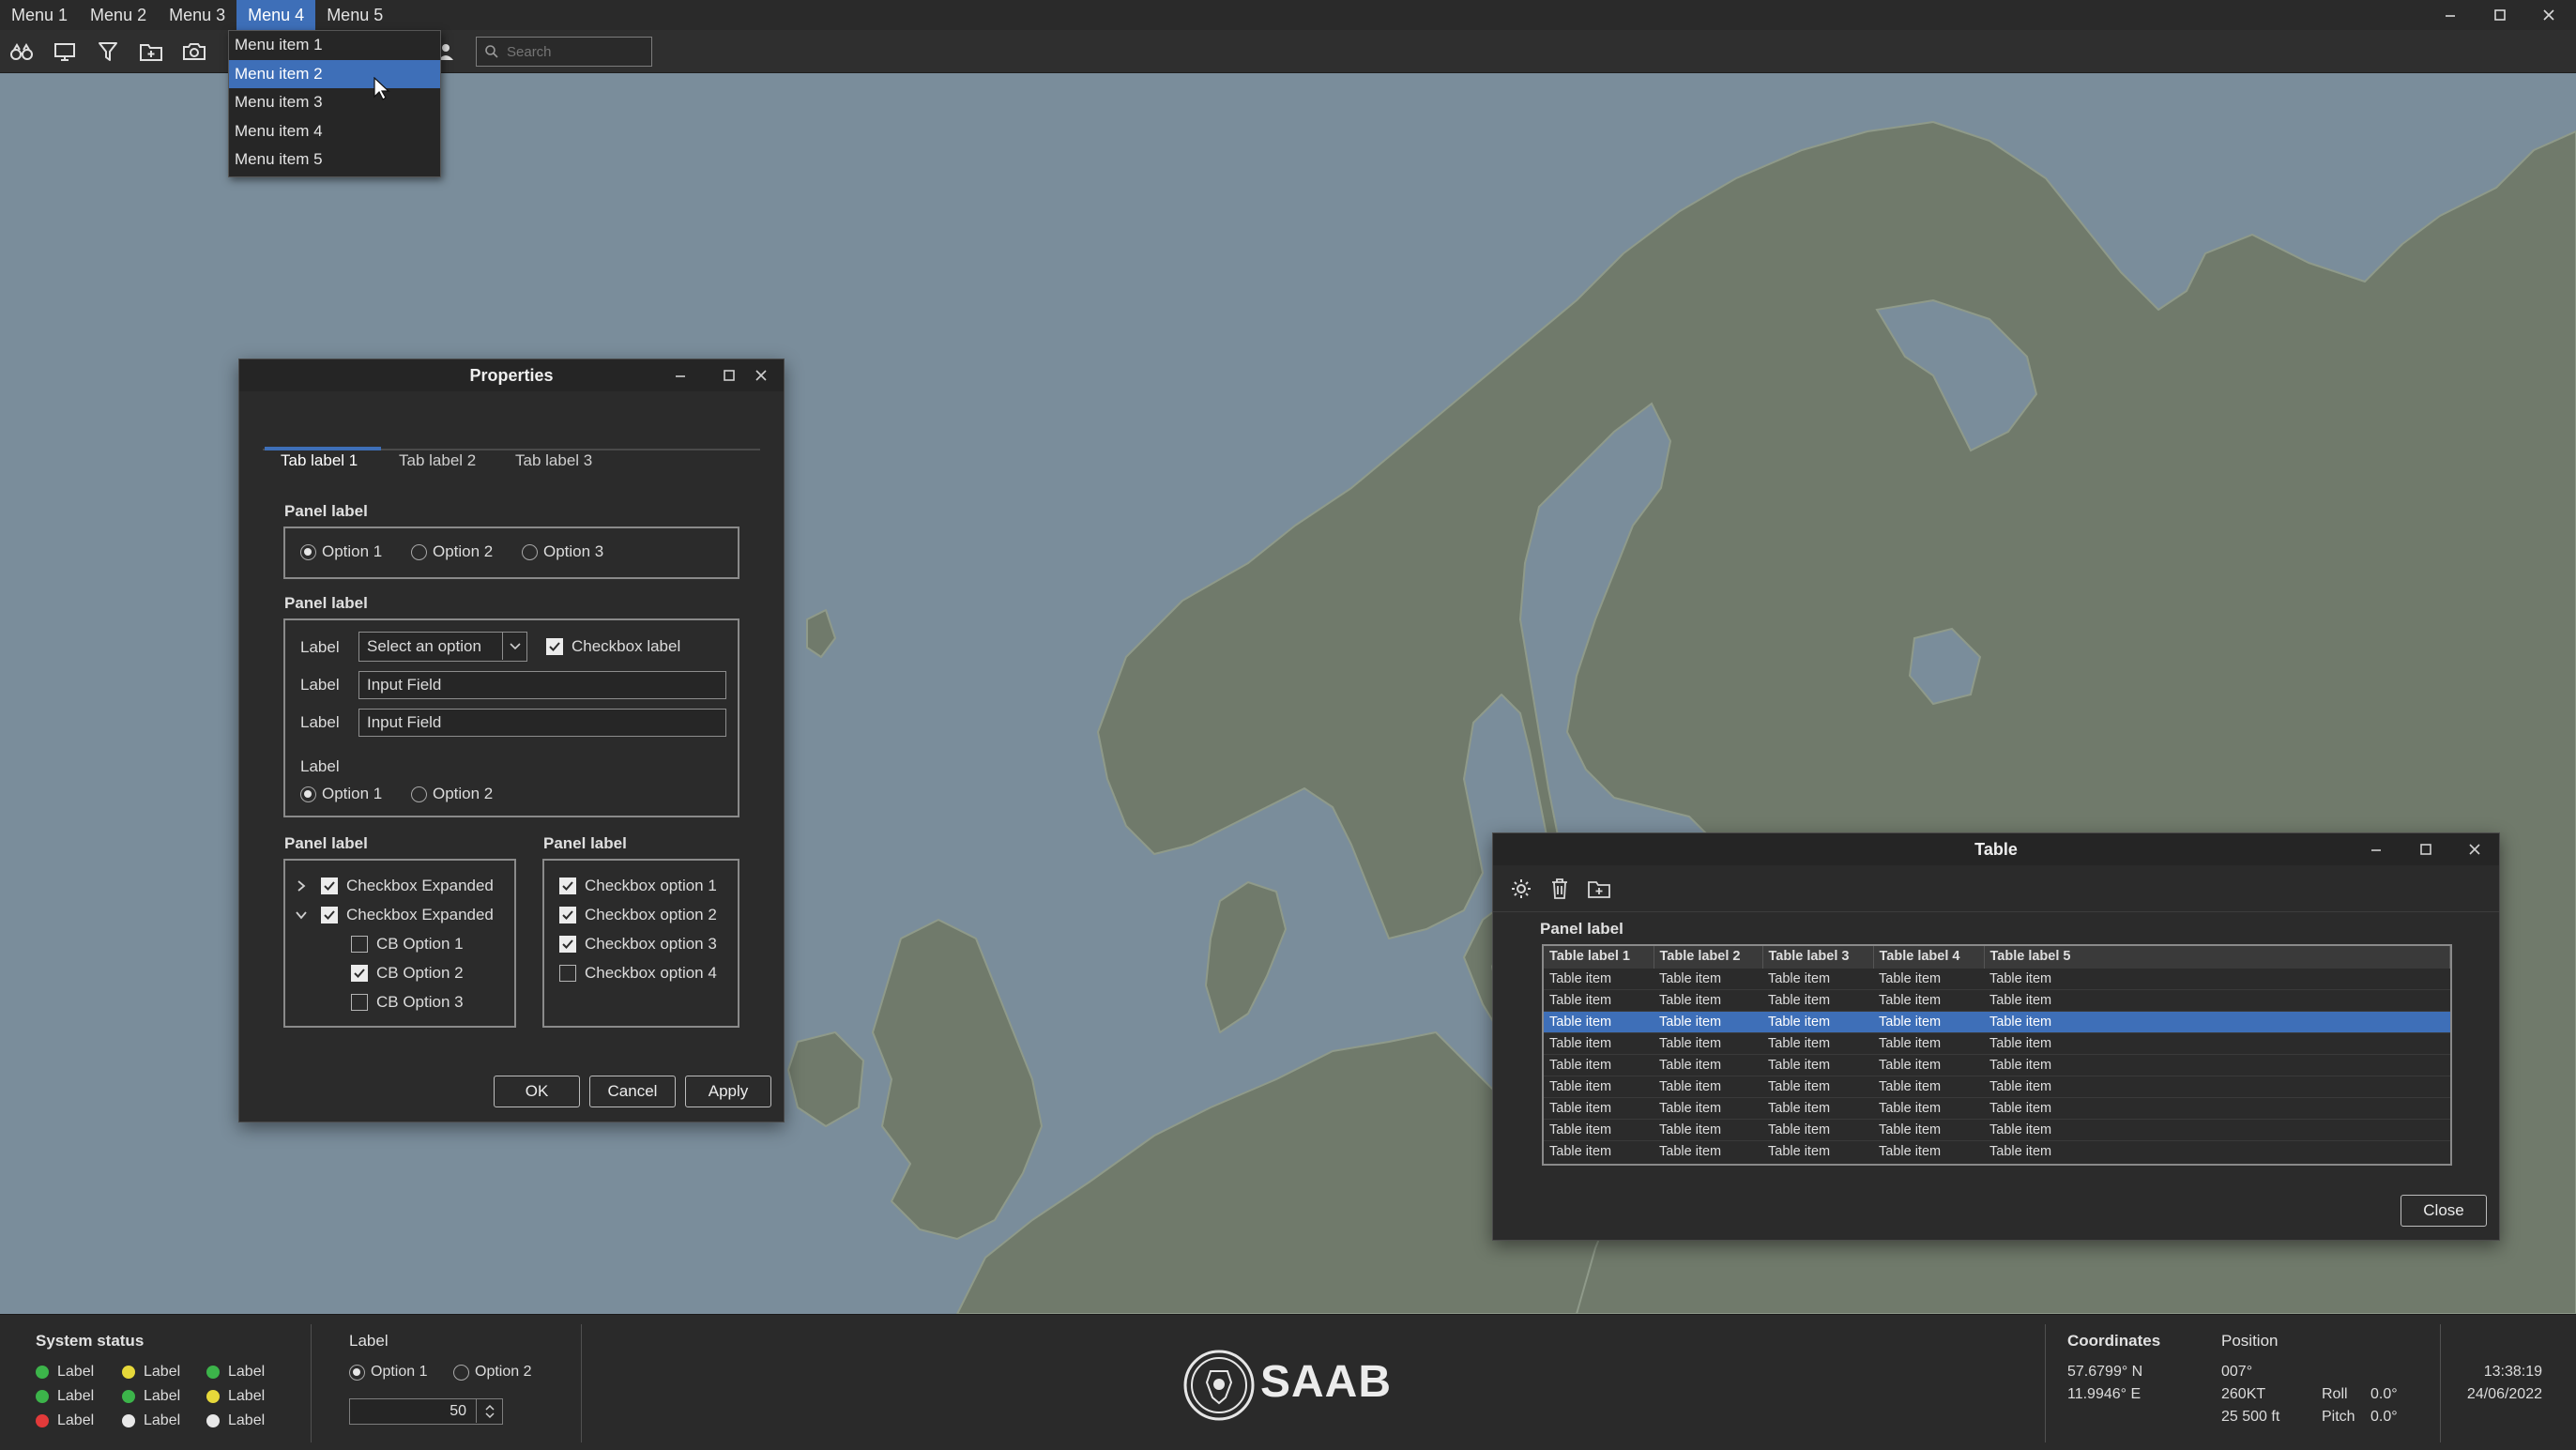 Image resolution: width=2576 pixels, height=1450 pixels. What do you see at coordinates (632, 1091) in the screenshot?
I see `cancel-button: Cancel` at bounding box center [632, 1091].